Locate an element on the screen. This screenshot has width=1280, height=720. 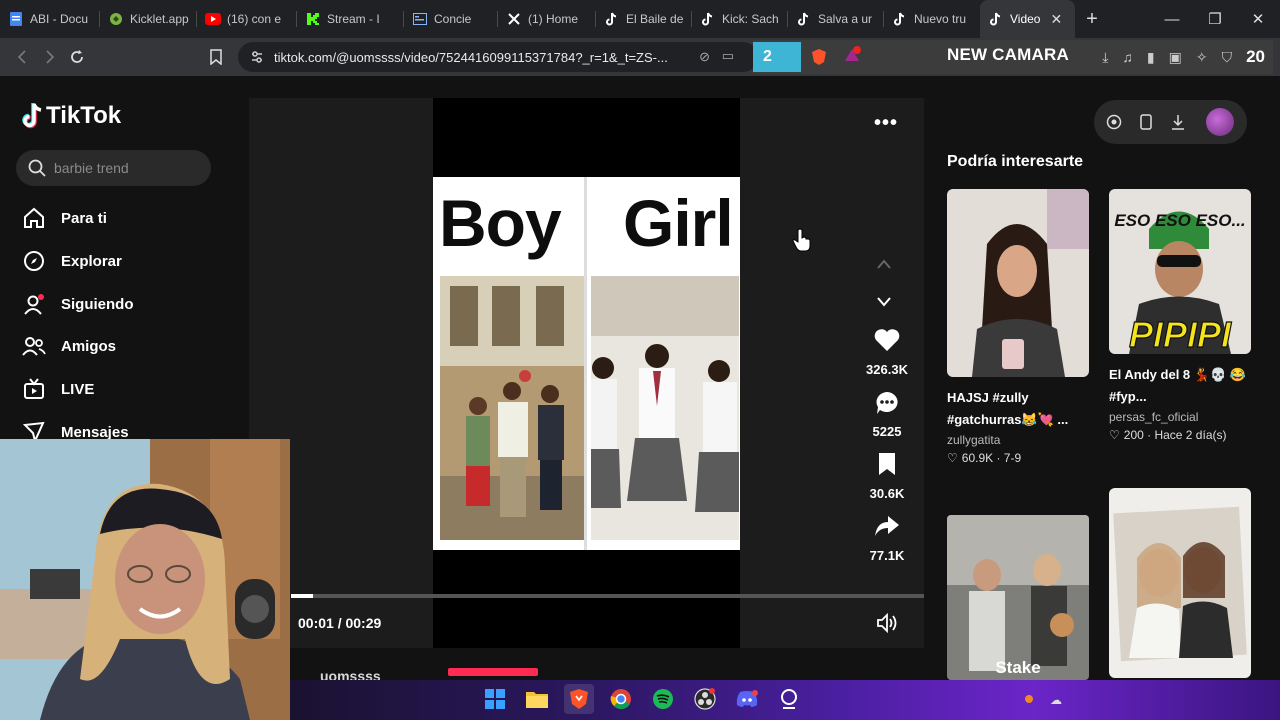
nav-item-live: LIVE is located at coordinates (58, 389).